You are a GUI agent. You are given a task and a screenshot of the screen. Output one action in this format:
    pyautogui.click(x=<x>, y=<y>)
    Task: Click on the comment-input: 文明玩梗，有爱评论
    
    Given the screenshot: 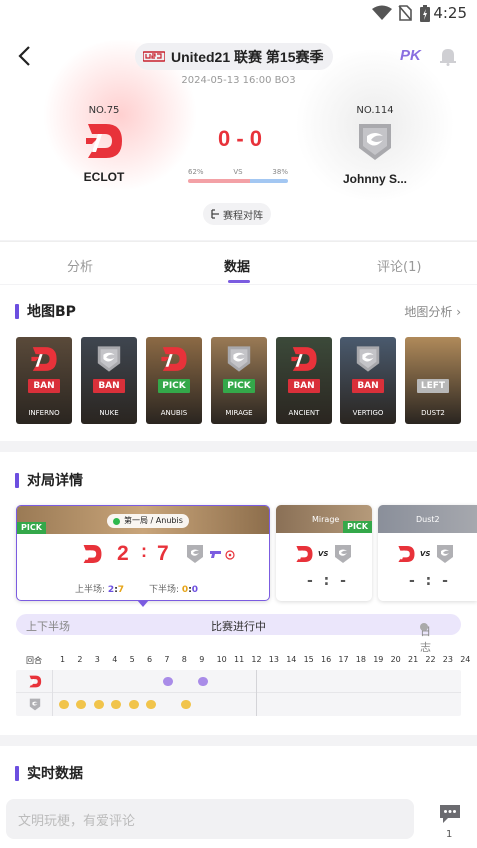 What is the action you would take?
    pyautogui.click(x=210, y=819)
    